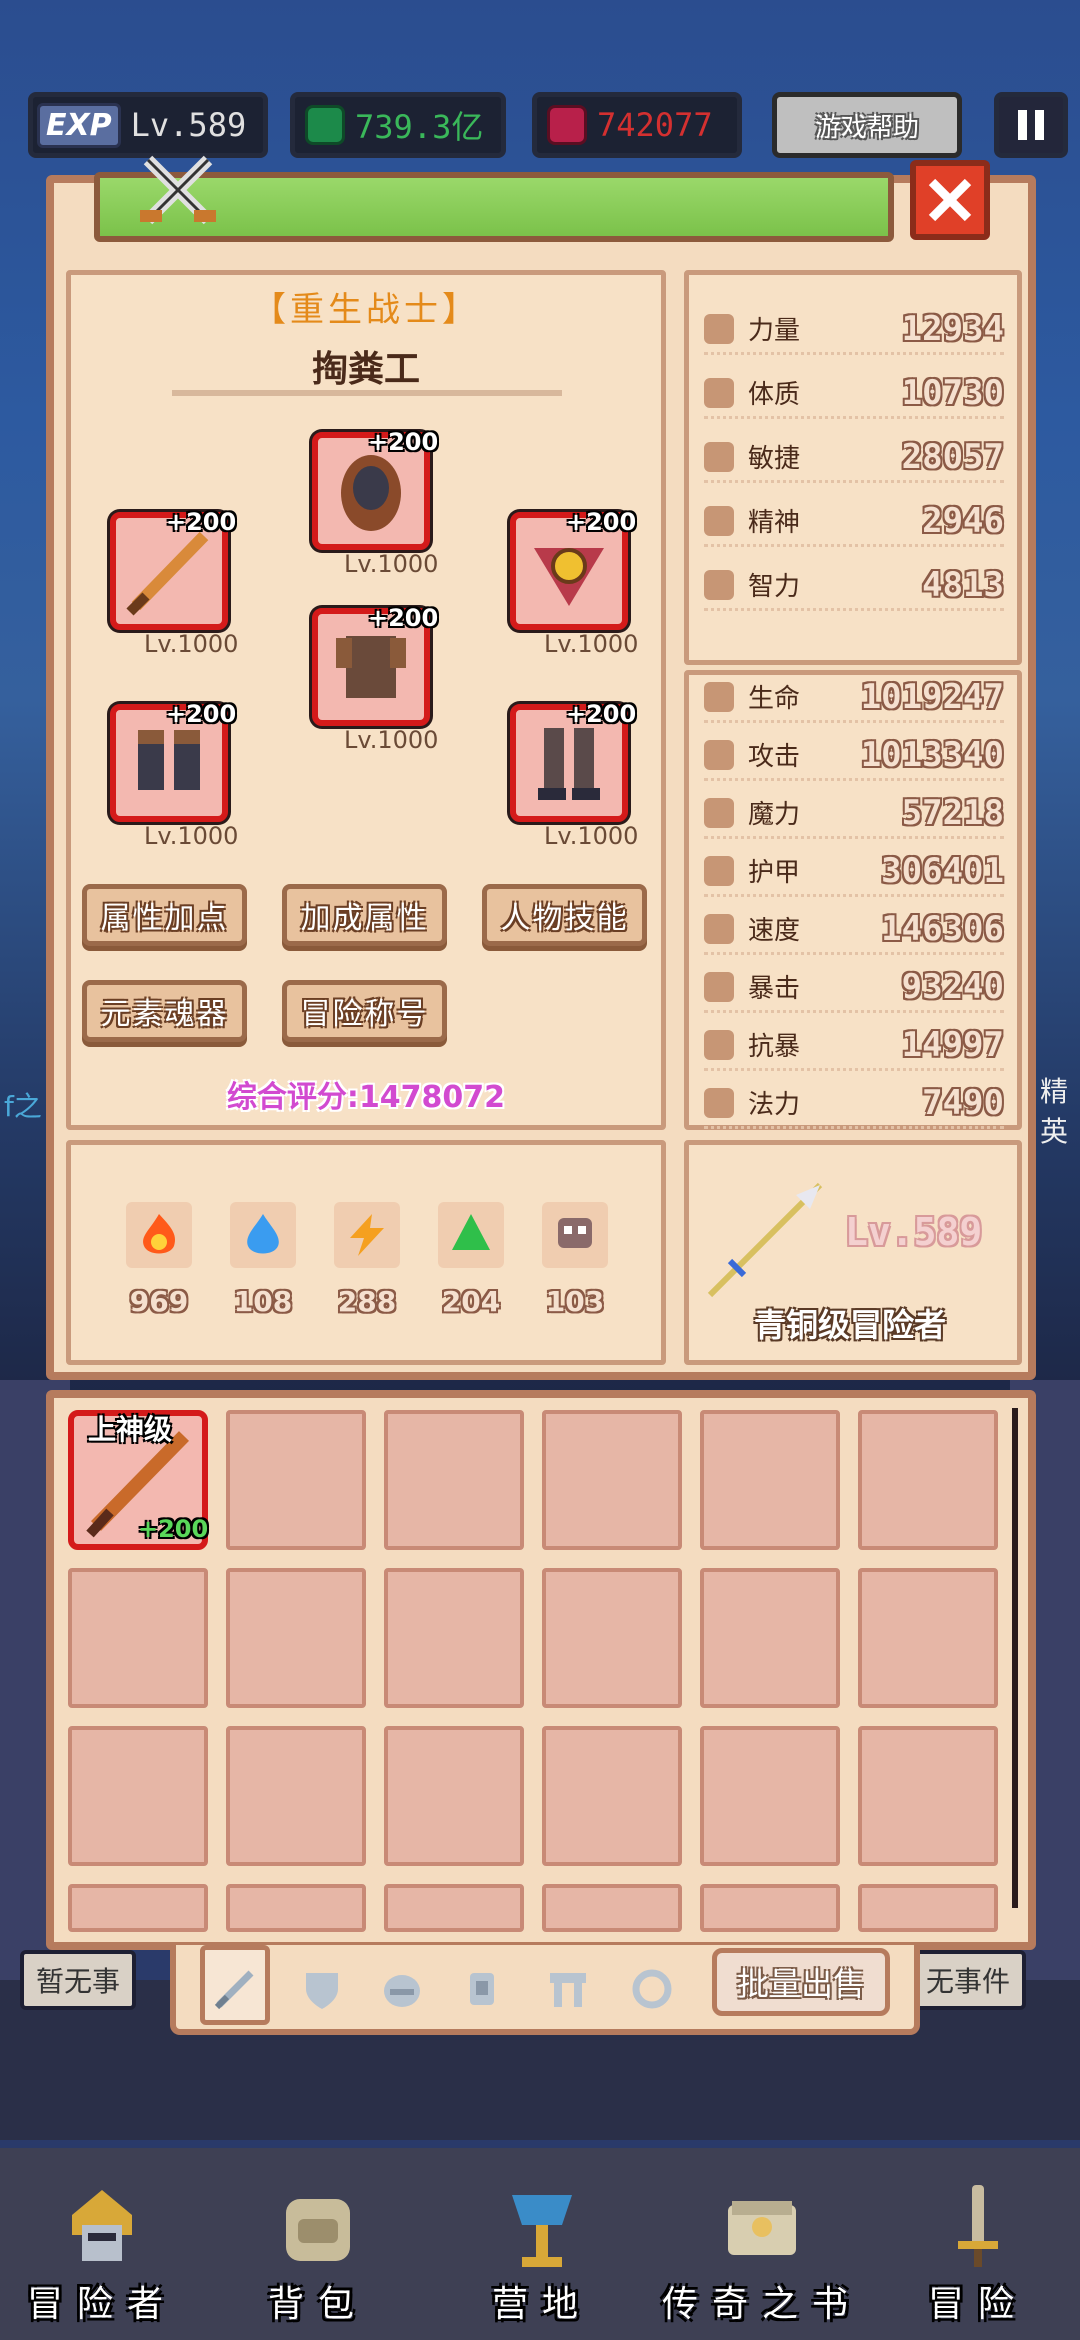 This screenshot has height=2340, width=1080. What do you see at coordinates (977, 2304) in the screenshot?
I see `nav-label: 冒险` at bounding box center [977, 2304].